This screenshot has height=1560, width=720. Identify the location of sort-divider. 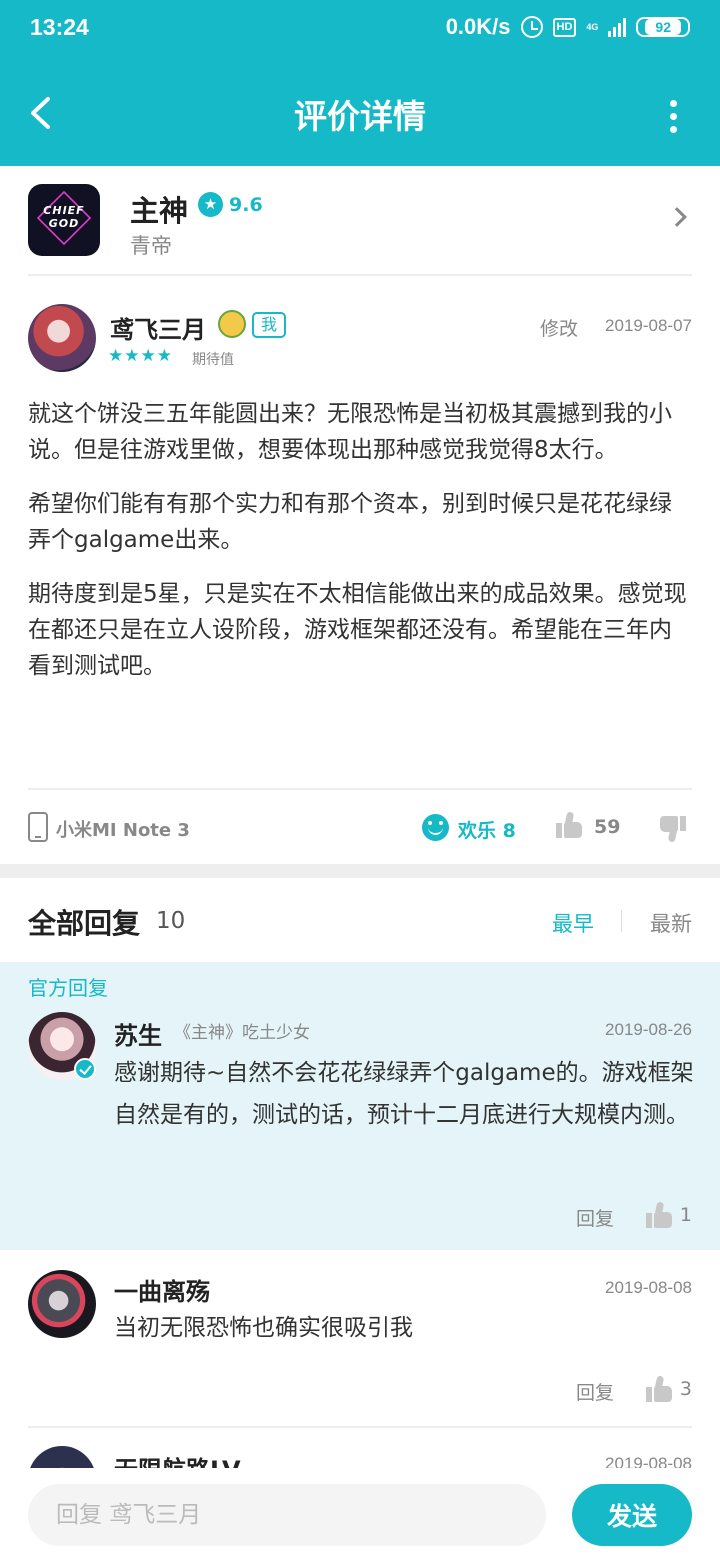
(621, 921).